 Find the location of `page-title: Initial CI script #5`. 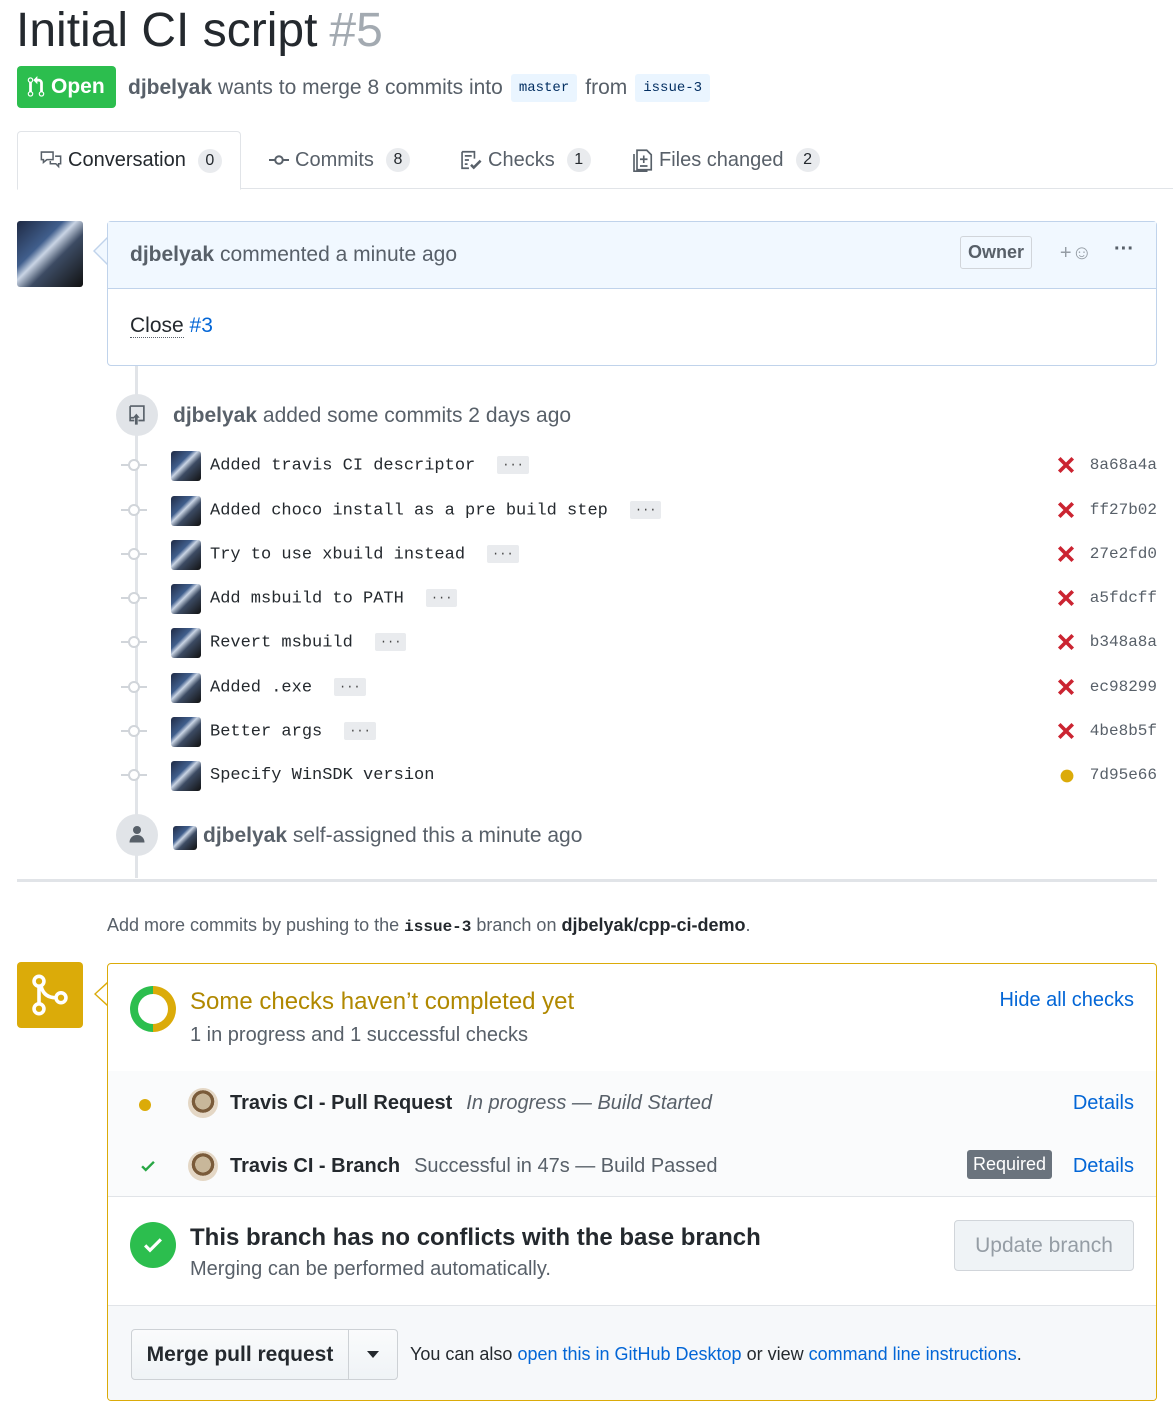

page-title: Initial CI script #5 is located at coordinates (199, 31).